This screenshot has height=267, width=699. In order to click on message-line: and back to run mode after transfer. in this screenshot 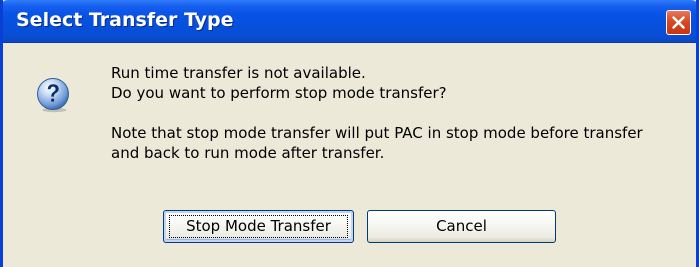, I will do `click(248, 153)`.